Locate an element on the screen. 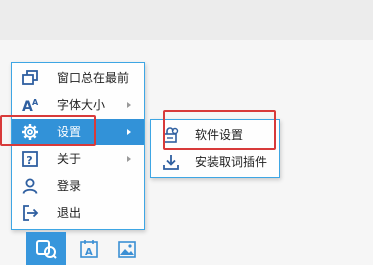  menu-item-label: 退出 is located at coordinates (69, 213).